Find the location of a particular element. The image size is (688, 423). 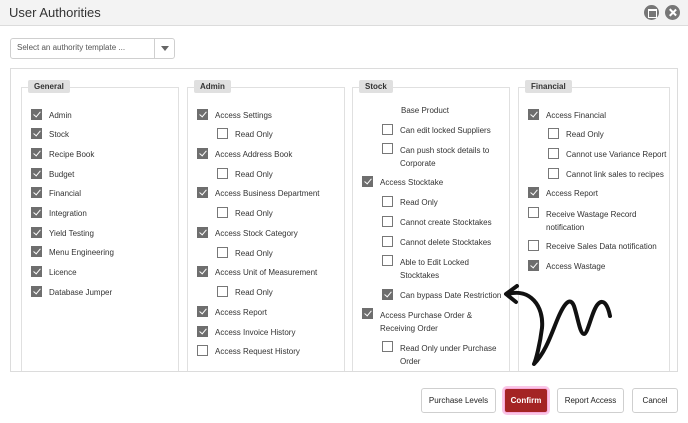

checkbox-label: Access Settings is located at coordinates (243, 115).